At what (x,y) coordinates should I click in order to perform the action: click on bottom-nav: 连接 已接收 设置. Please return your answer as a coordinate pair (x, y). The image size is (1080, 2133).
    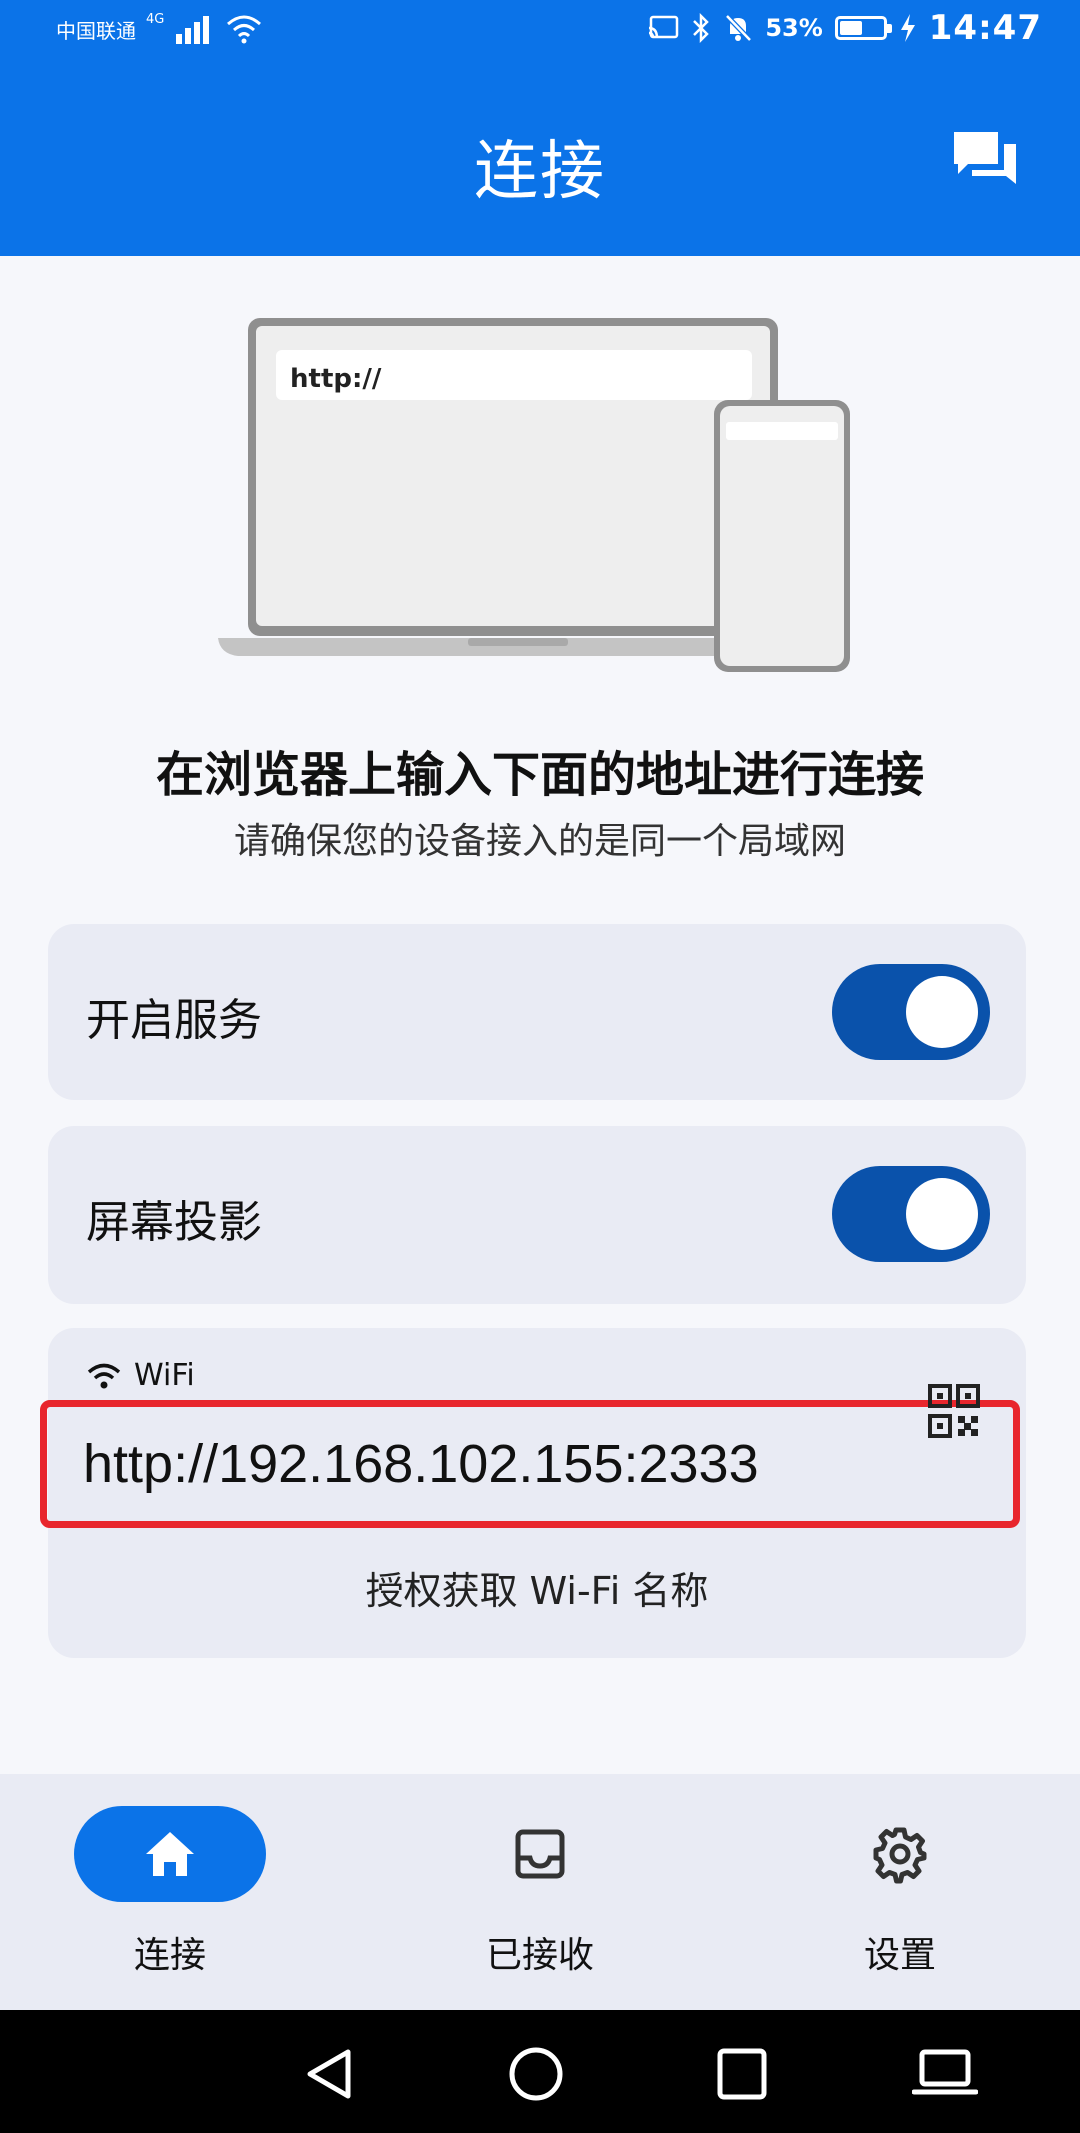
    Looking at the image, I should click on (540, 1892).